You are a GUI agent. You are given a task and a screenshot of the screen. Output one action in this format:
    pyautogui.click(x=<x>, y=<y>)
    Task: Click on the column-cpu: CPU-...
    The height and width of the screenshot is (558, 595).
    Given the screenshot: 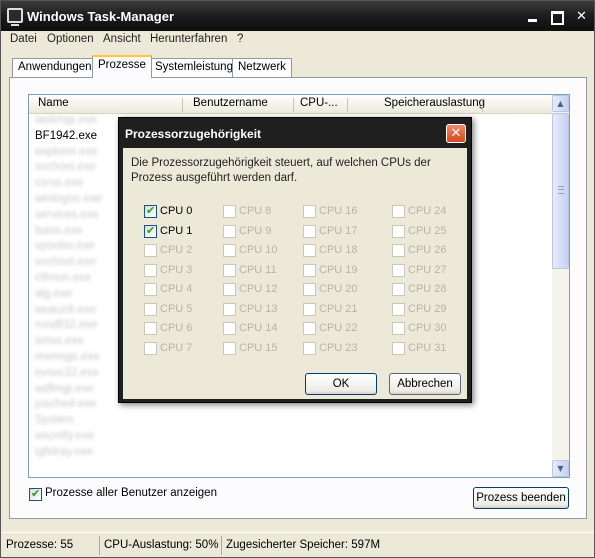 What is the action you would take?
    pyautogui.click(x=319, y=103)
    